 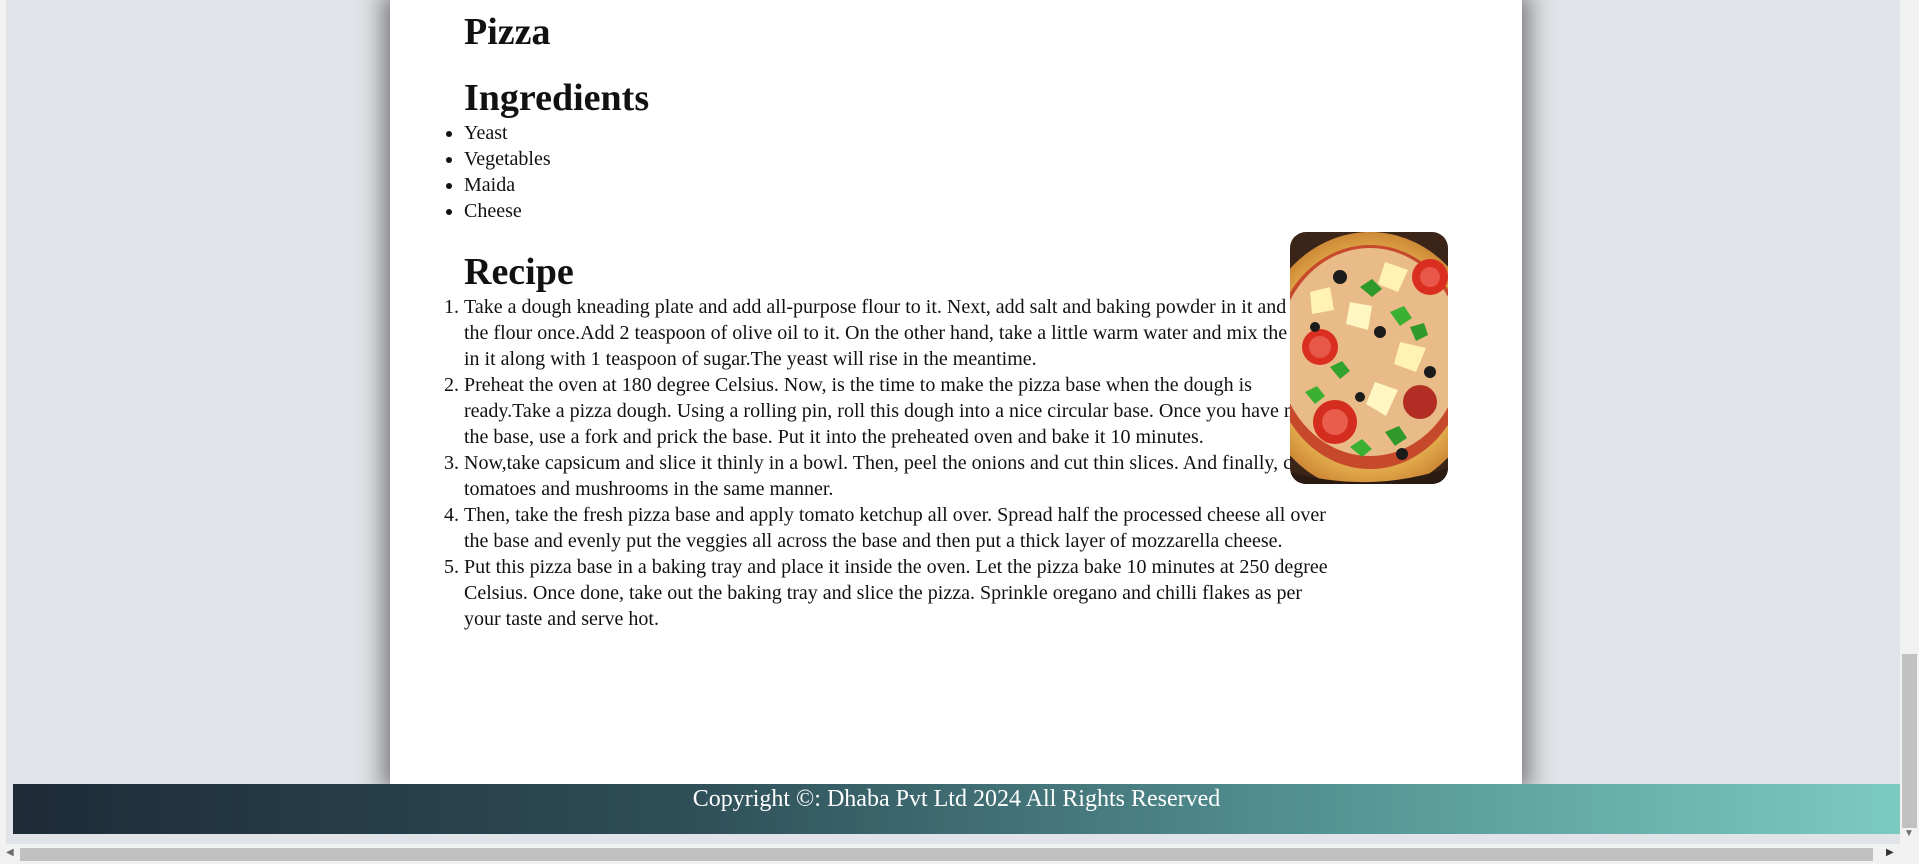 What do you see at coordinates (10, 852) in the screenshot?
I see `scroll-left-arrow-icon: ◀` at bounding box center [10, 852].